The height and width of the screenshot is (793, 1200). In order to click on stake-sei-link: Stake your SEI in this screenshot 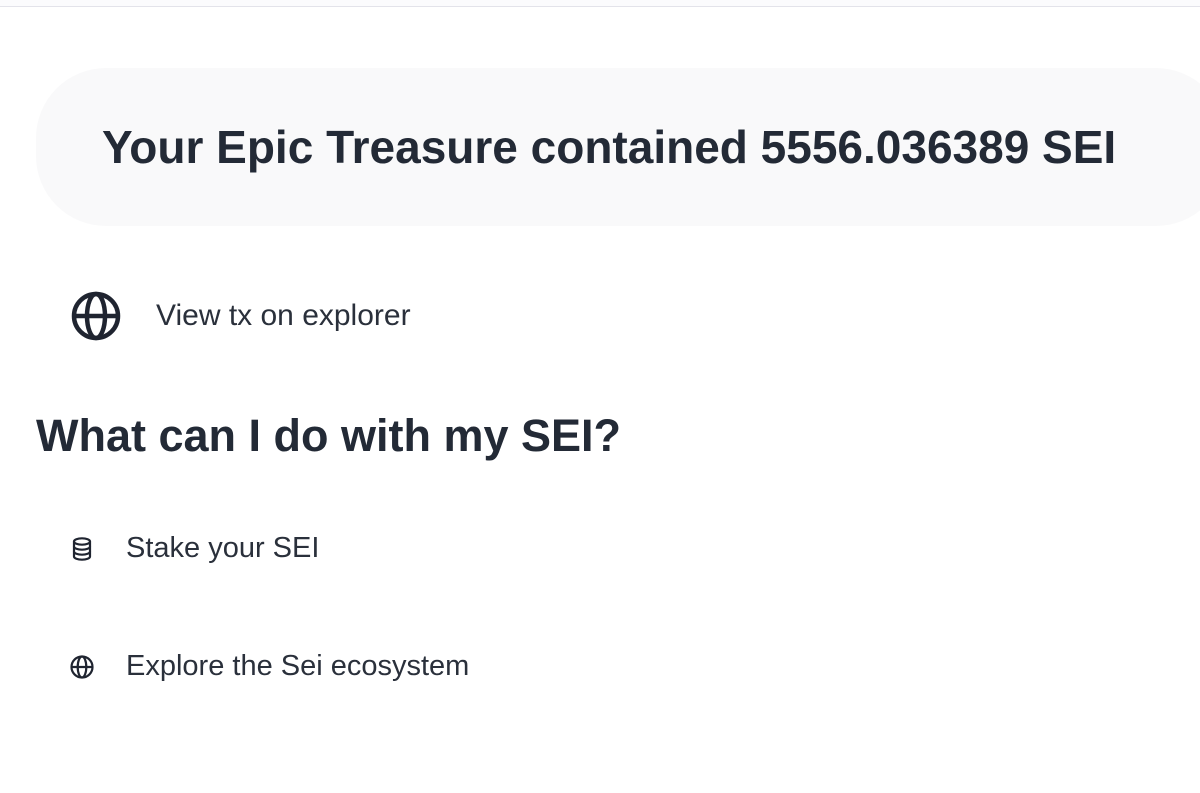, I will do `click(194, 548)`.